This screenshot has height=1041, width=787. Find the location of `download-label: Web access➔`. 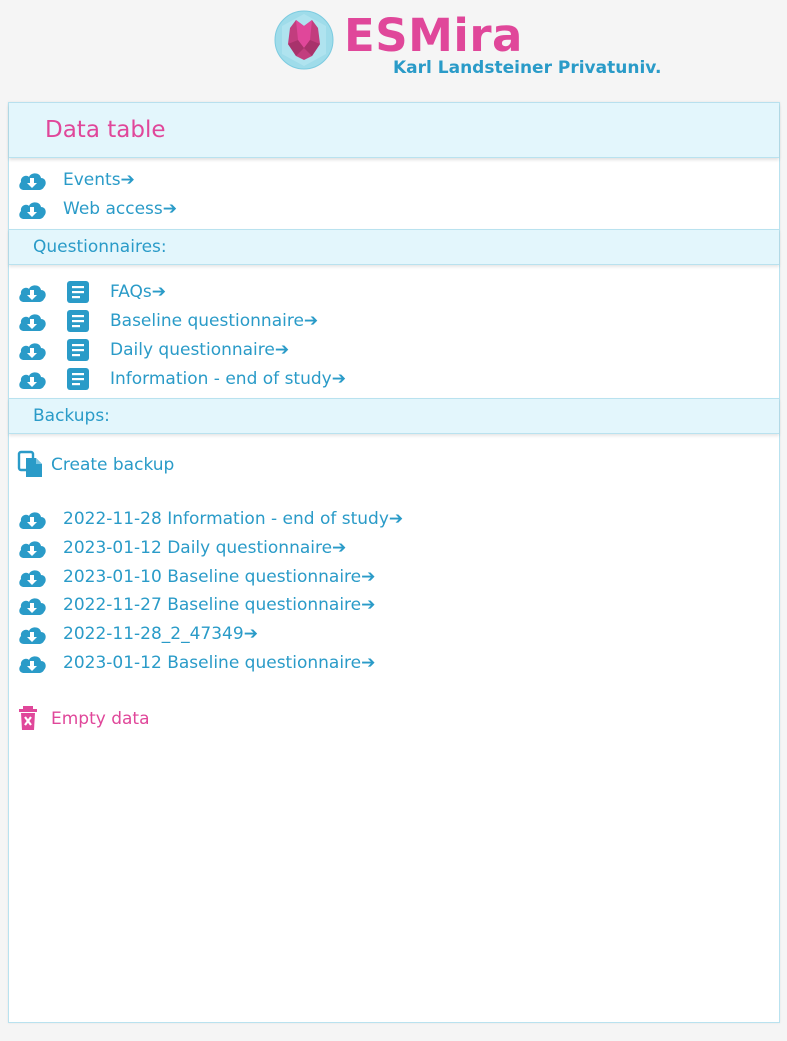

download-label: Web access➔ is located at coordinates (120, 209).